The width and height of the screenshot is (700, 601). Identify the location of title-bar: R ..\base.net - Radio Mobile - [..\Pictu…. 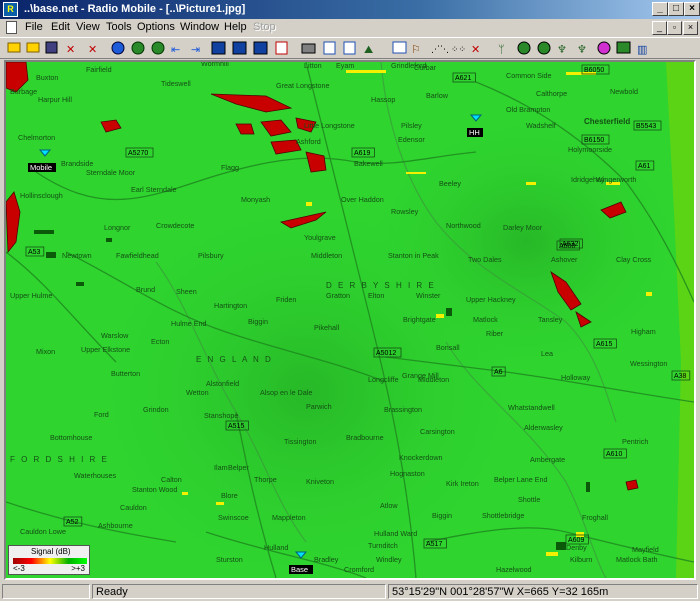
(350, 9).